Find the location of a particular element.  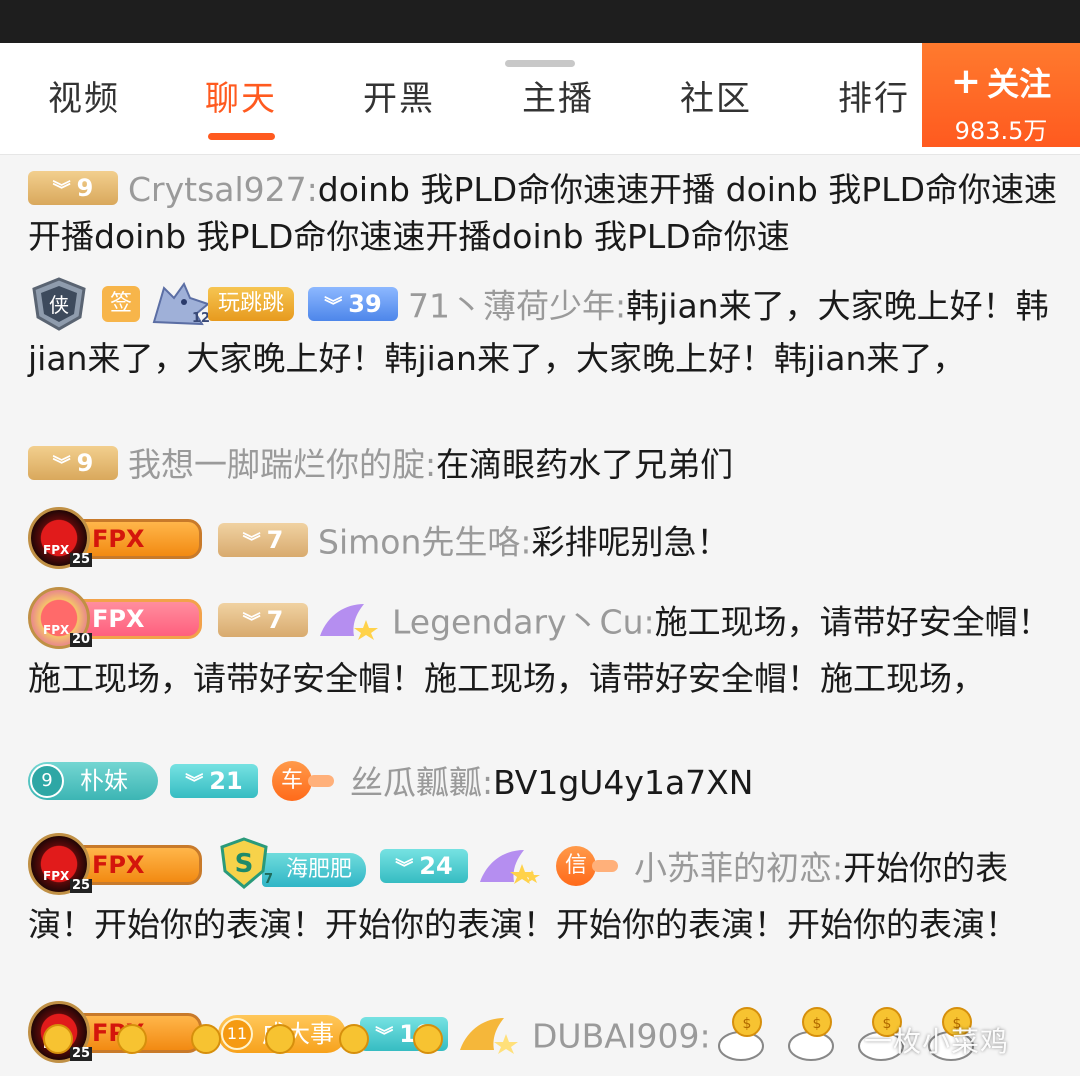

chat-message: ︾ 9 我想一脚踹烂你的腚:在滴眼药水了兄弟们 is located at coordinates (543, 464).